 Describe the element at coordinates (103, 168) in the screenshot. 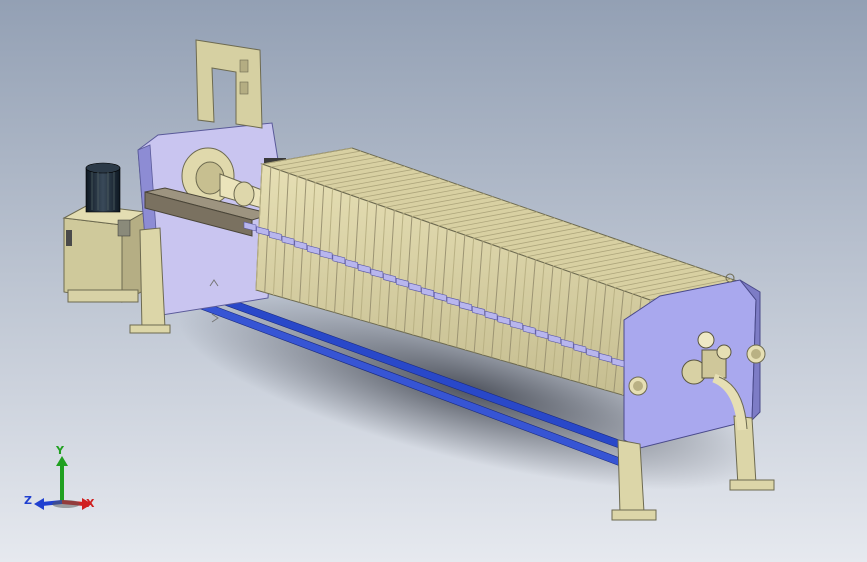

I see `motor-top` at that location.